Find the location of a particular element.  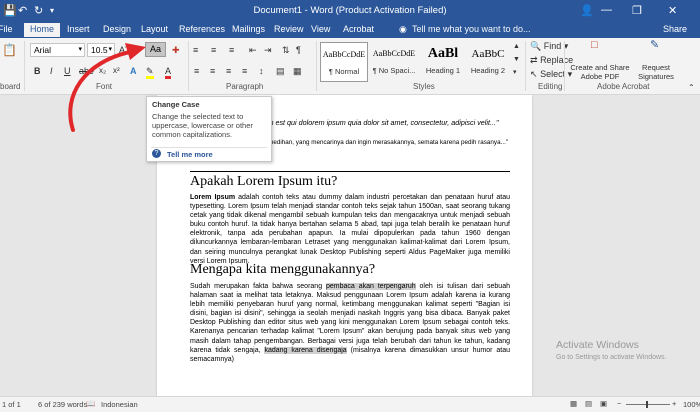

zoom-out-icon: − is located at coordinates (619, 403).